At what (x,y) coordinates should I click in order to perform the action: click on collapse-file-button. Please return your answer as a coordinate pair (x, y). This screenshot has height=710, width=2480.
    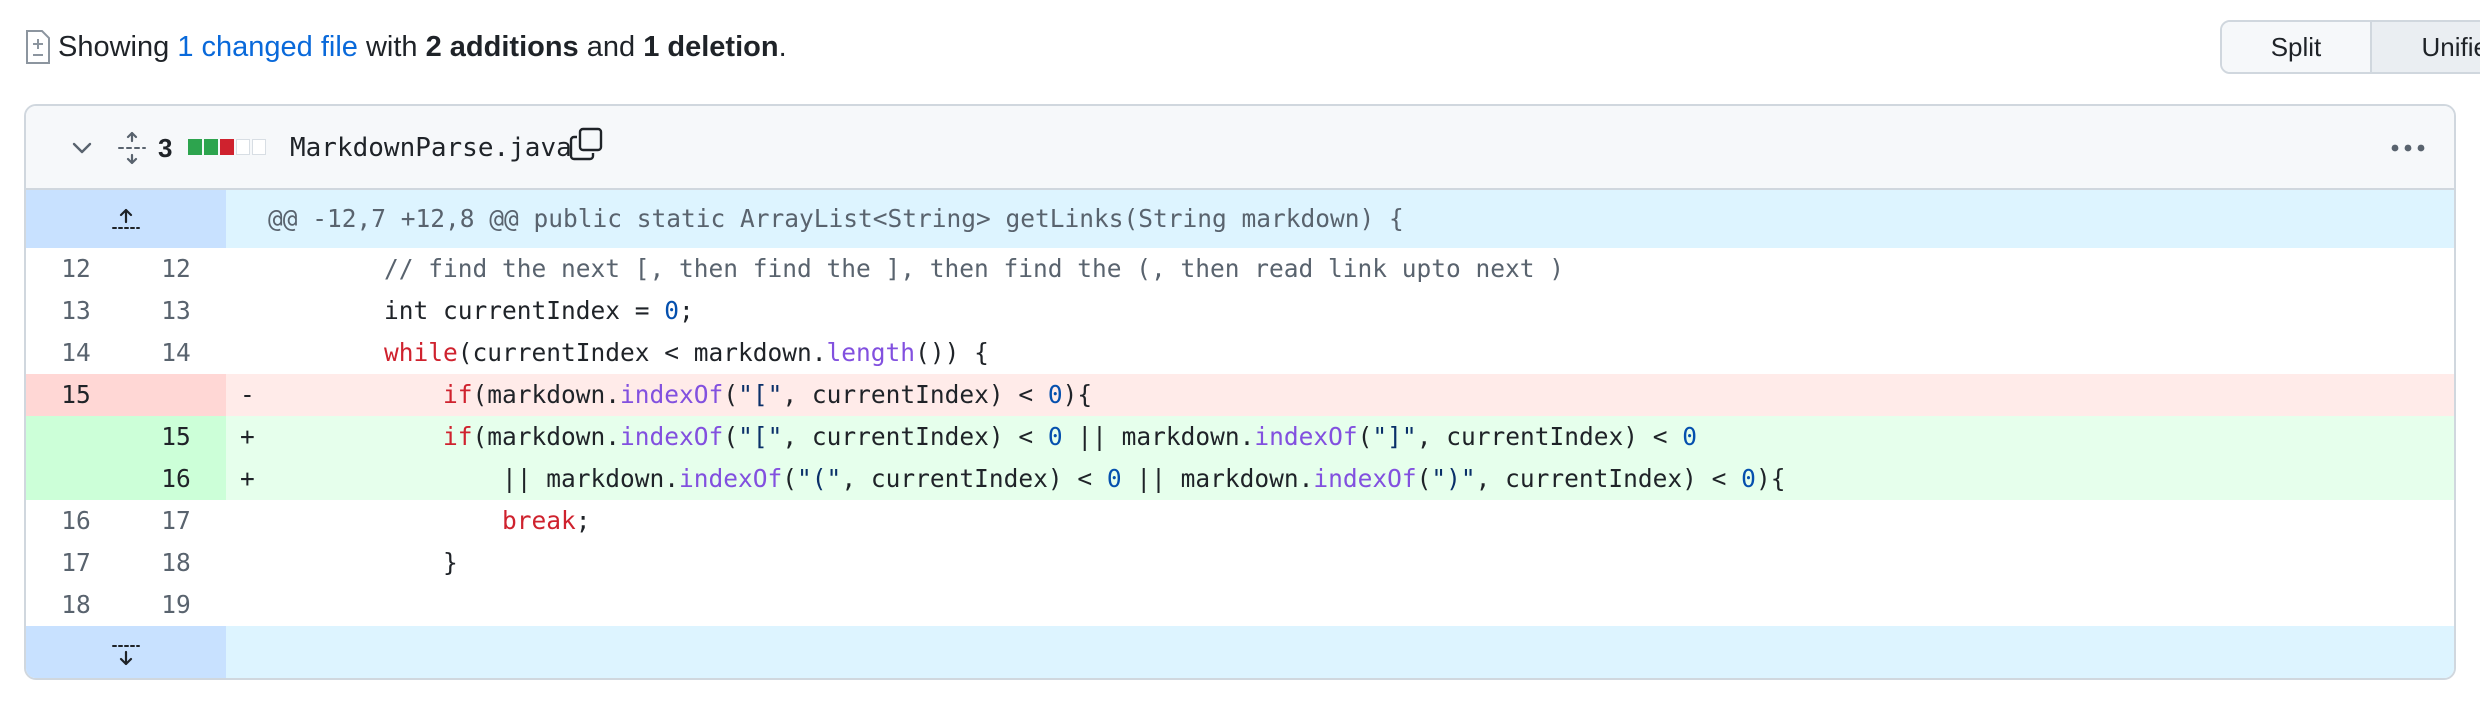
    Looking at the image, I should click on (82, 148).